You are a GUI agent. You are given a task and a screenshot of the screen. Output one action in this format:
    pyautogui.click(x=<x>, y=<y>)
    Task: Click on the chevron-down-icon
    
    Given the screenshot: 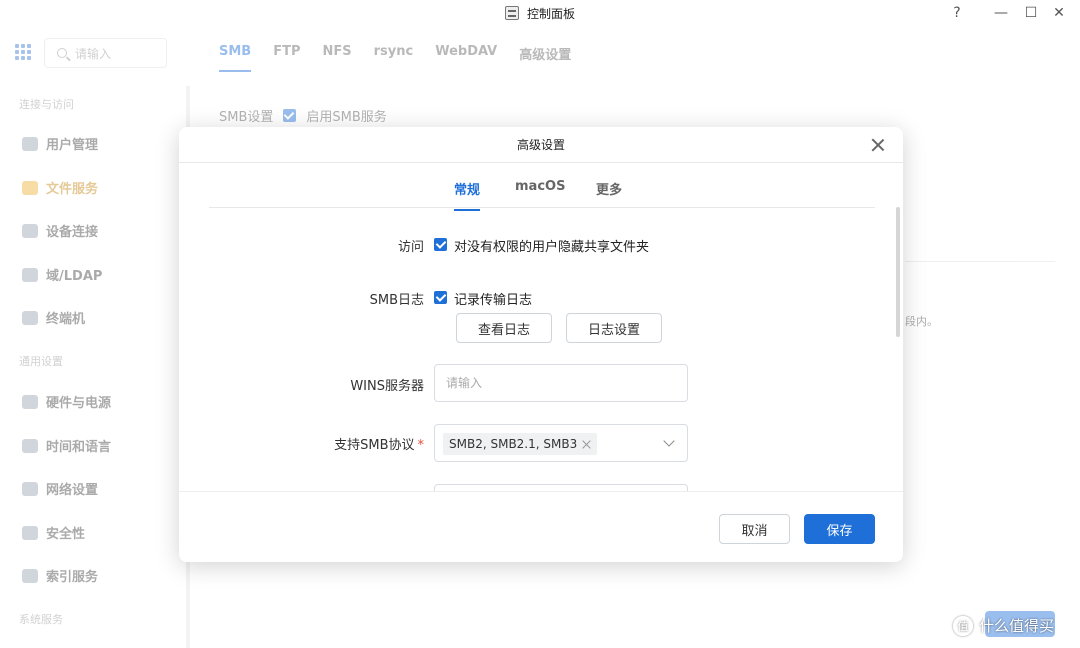 What is the action you would take?
    pyautogui.click(x=669, y=441)
    